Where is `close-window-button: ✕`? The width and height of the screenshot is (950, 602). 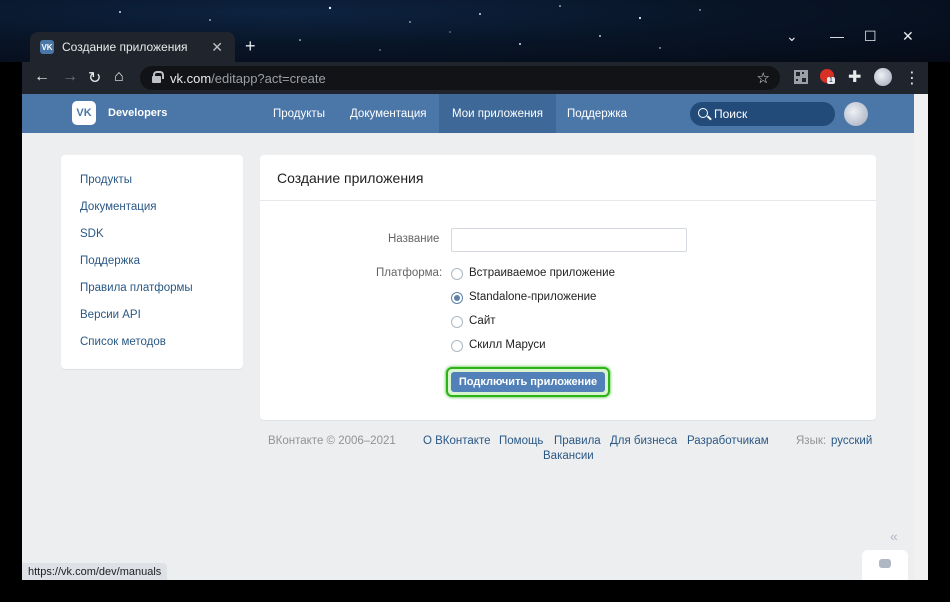 close-window-button: ✕ is located at coordinates (908, 36).